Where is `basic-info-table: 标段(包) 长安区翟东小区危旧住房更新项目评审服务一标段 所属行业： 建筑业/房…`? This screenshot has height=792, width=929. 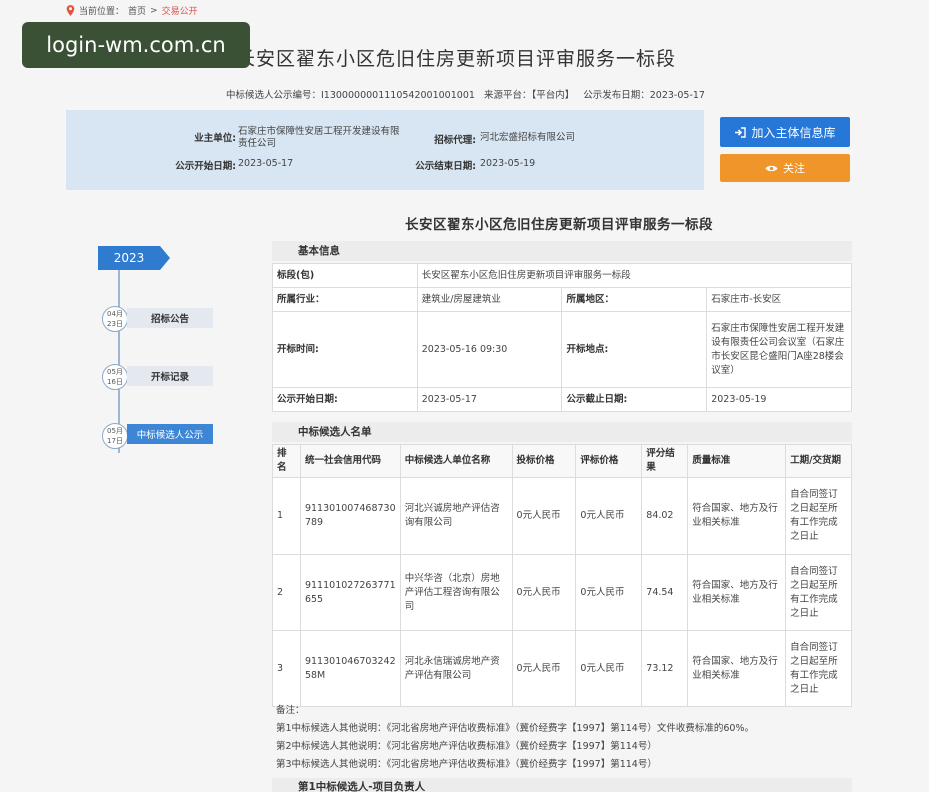
basic-info-table: 标段(包) 长安区翟东小区危旧住房更新项目评审服务一标段 所属行业： 建筑业/房… is located at coordinates (562, 337).